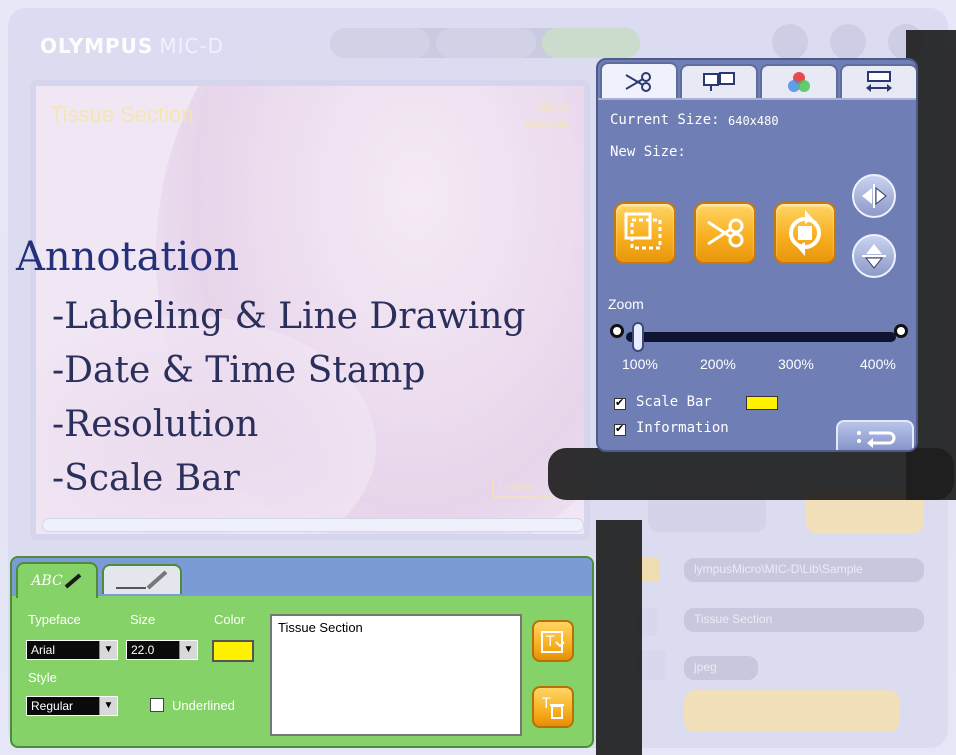  What do you see at coordinates (804, 620) in the screenshot?
I see `title-field: Tissue Section` at bounding box center [804, 620].